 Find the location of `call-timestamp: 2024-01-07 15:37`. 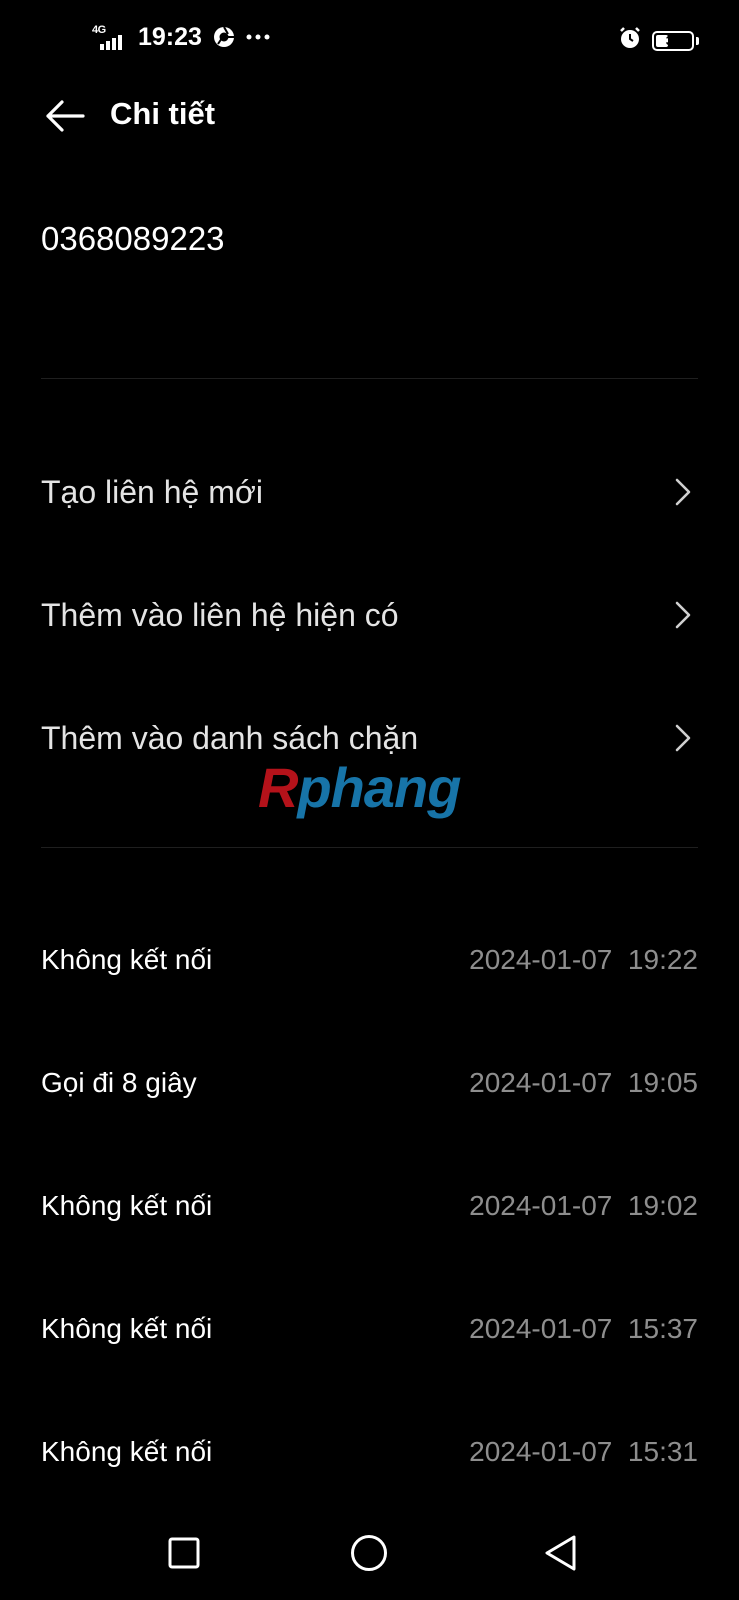

call-timestamp: 2024-01-07 15:37 is located at coordinates (583, 1328).